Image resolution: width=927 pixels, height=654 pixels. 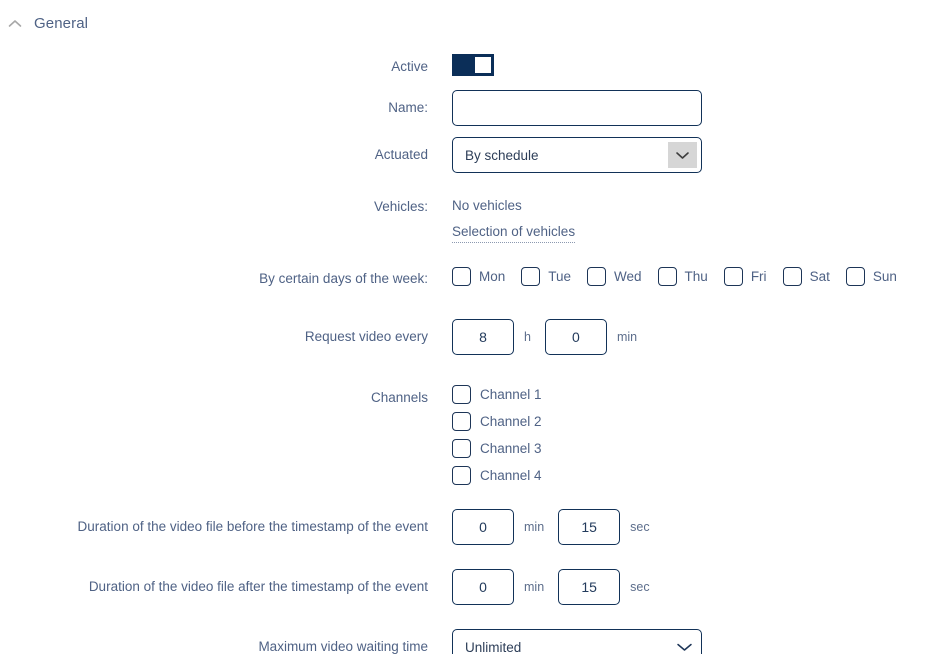 What do you see at coordinates (15, 23) in the screenshot?
I see `chevron-up-icon` at bounding box center [15, 23].